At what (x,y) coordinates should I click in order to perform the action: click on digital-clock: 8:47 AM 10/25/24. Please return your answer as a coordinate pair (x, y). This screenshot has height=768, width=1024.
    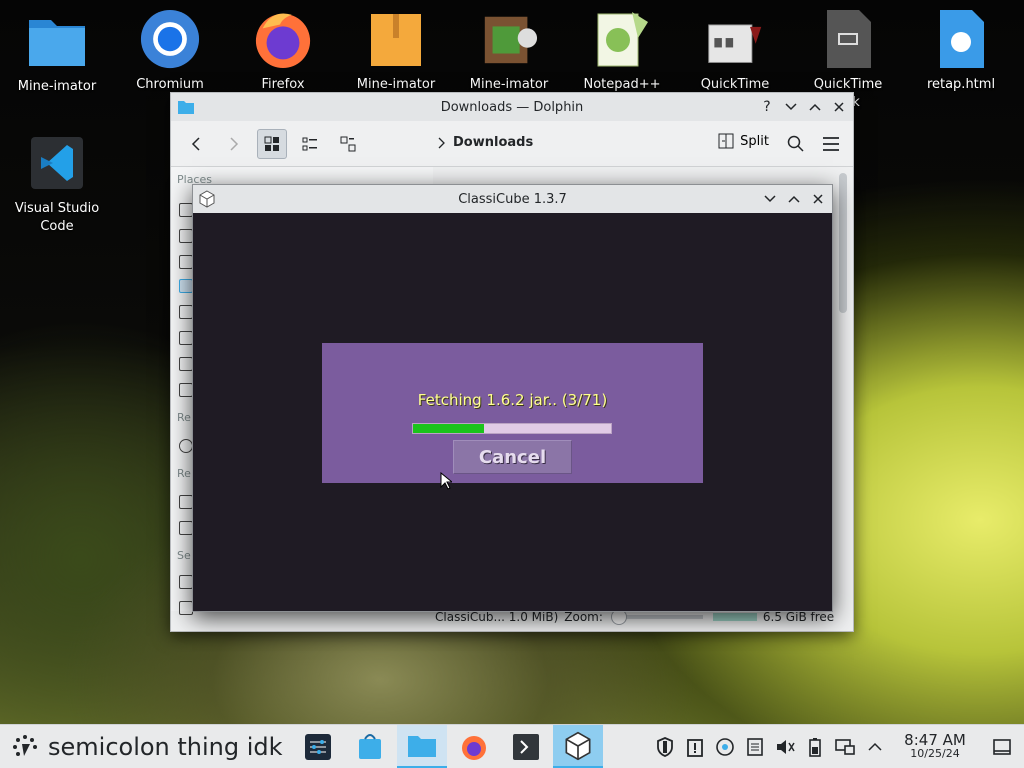
    Looking at the image, I should click on (935, 747).